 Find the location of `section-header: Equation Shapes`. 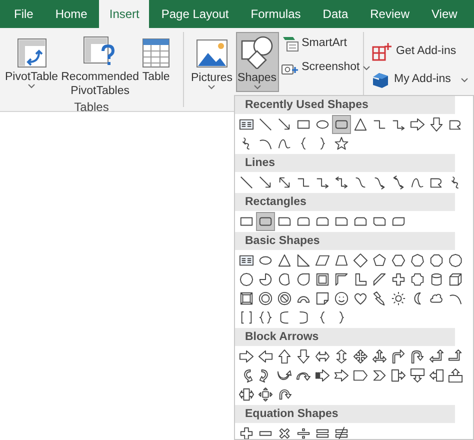

section-header: Equation Shapes is located at coordinates (345, 414).